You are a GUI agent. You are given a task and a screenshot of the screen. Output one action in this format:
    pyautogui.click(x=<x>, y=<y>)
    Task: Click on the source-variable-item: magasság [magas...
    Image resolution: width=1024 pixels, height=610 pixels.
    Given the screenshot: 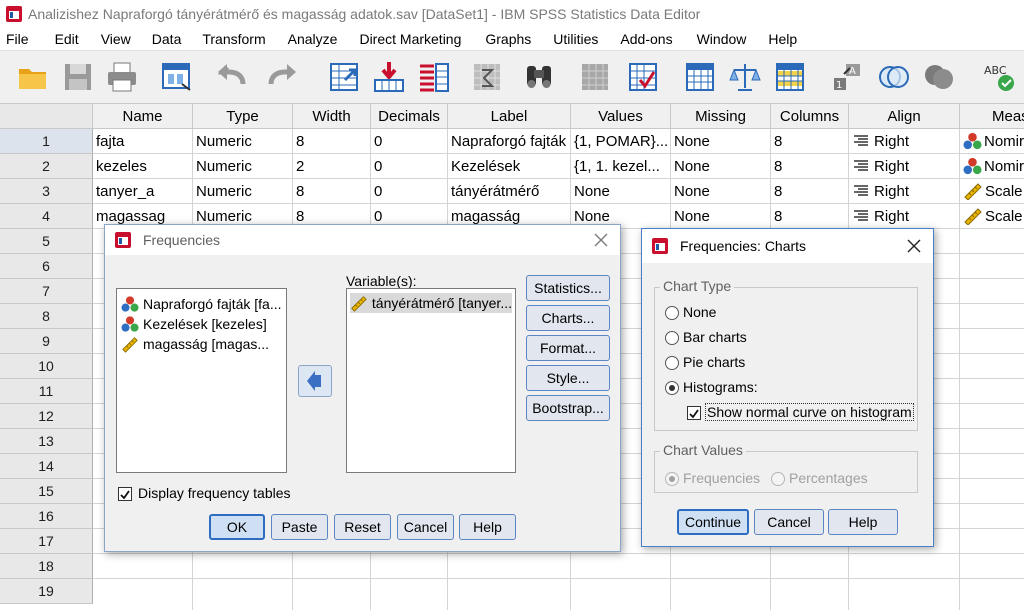 What is the action you would take?
    pyautogui.click(x=195, y=344)
    